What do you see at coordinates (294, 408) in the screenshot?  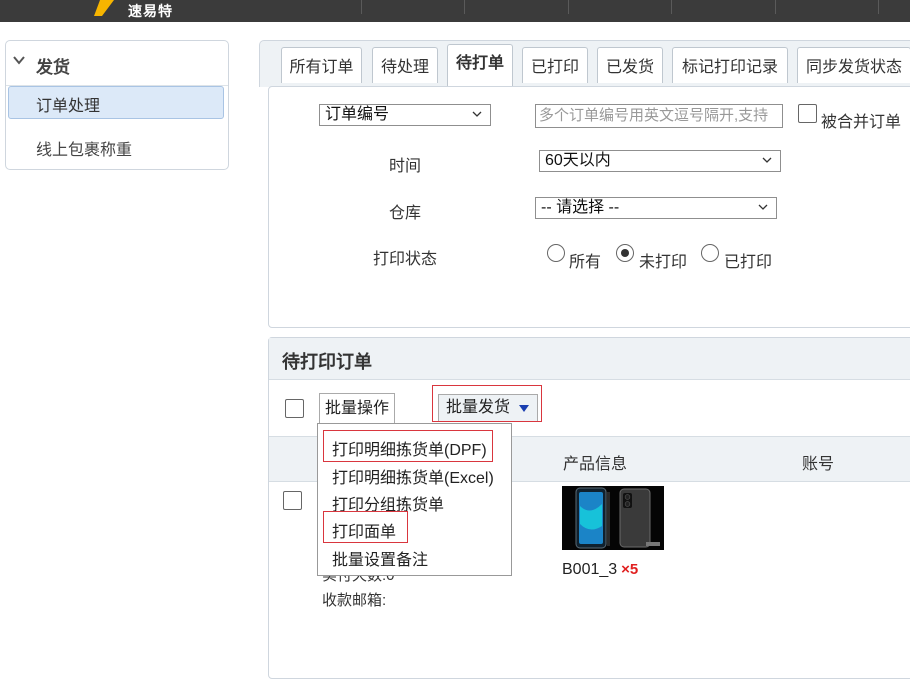 I see `select-all-checkbox` at bounding box center [294, 408].